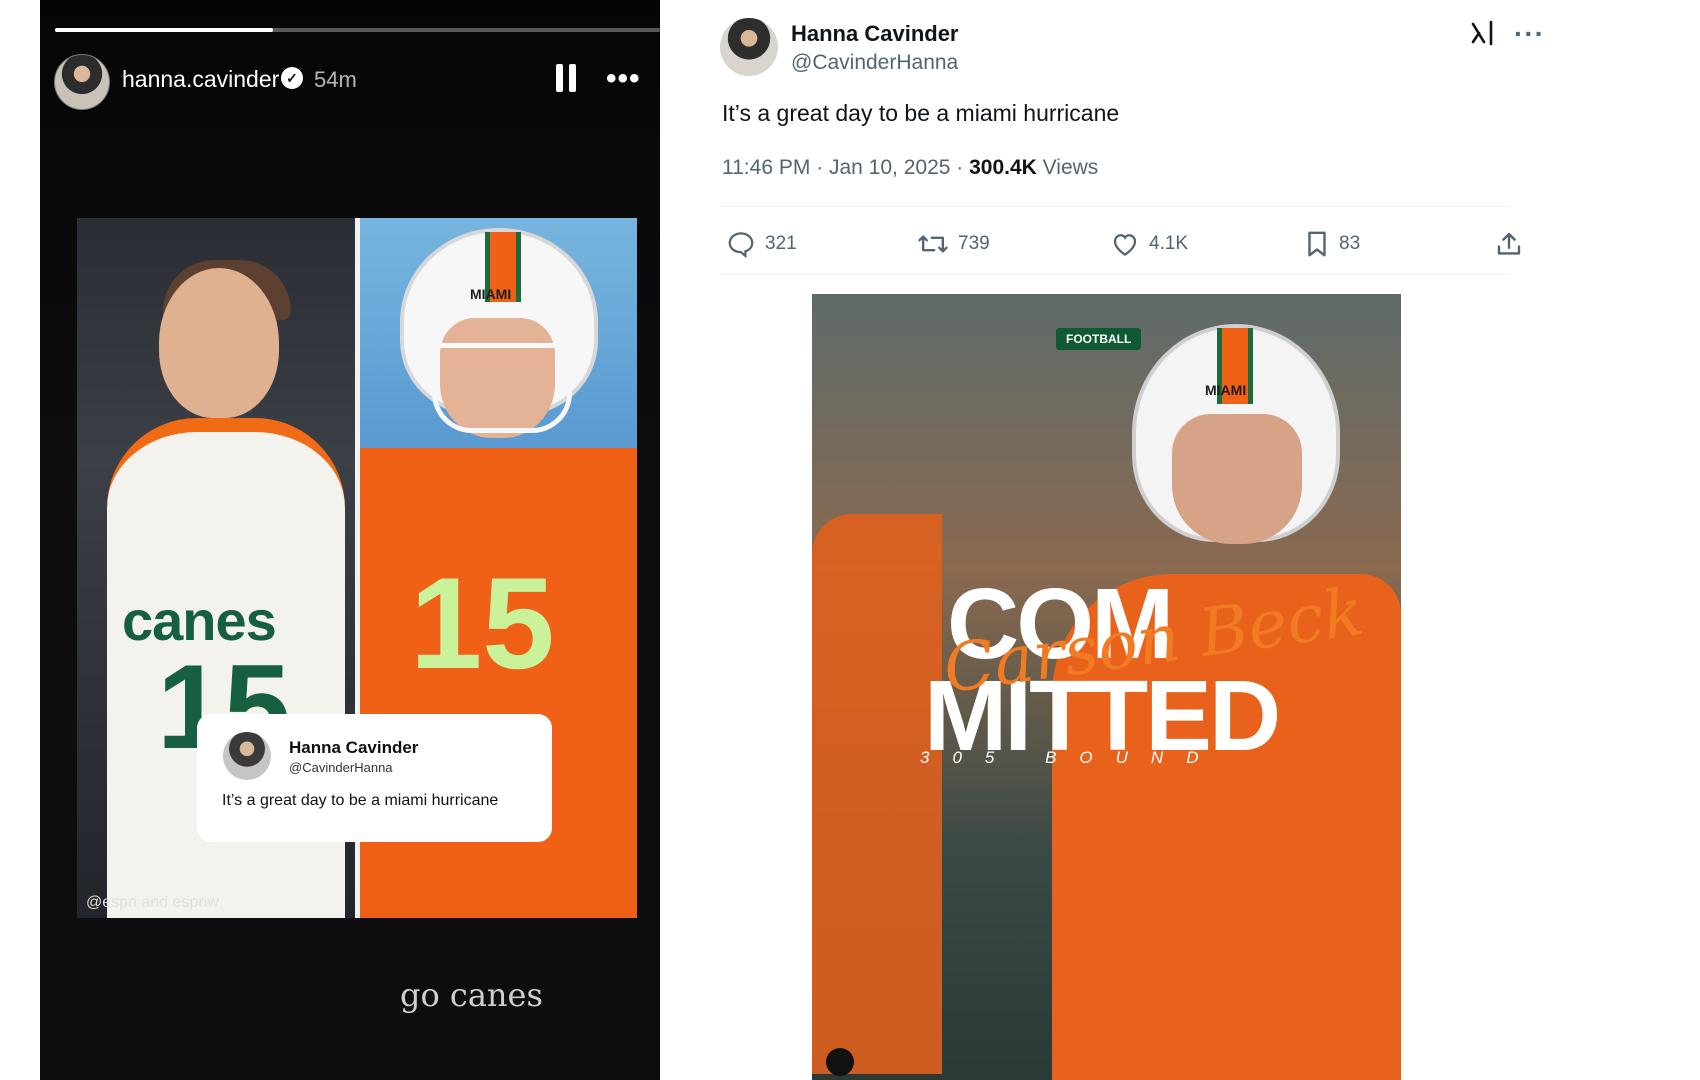  What do you see at coordinates (933, 244) in the screenshot?
I see `repost-icon` at bounding box center [933, 244].